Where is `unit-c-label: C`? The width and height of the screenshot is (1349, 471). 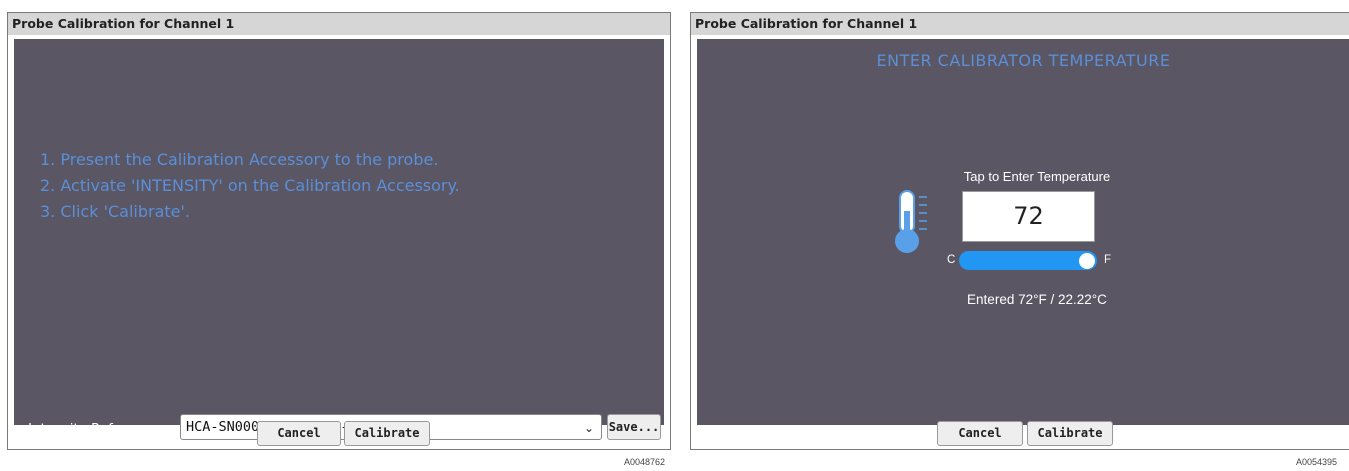 unit-c-label: C is located at coordinates (951, 260).